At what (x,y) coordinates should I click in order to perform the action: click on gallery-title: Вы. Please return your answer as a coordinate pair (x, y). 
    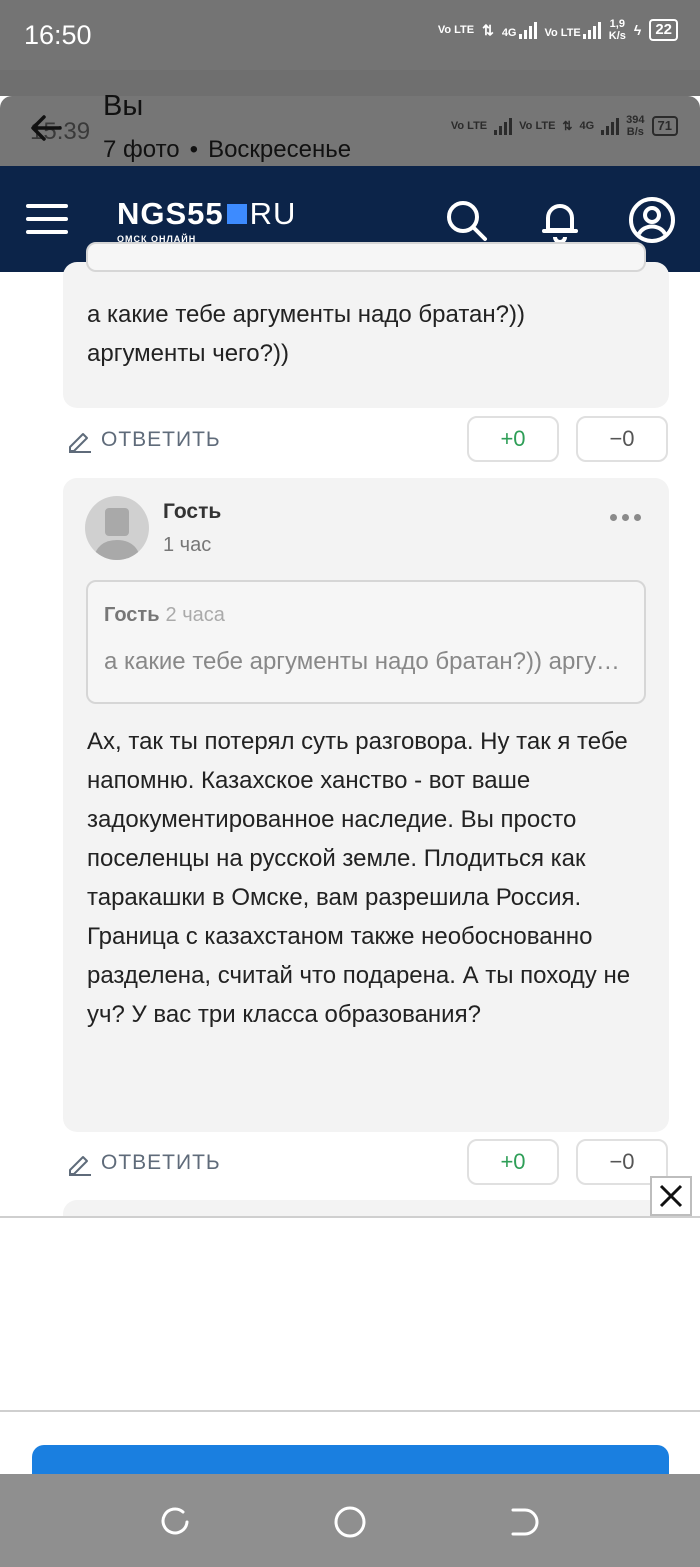
    Looking at the image, I should click on (123, 106).